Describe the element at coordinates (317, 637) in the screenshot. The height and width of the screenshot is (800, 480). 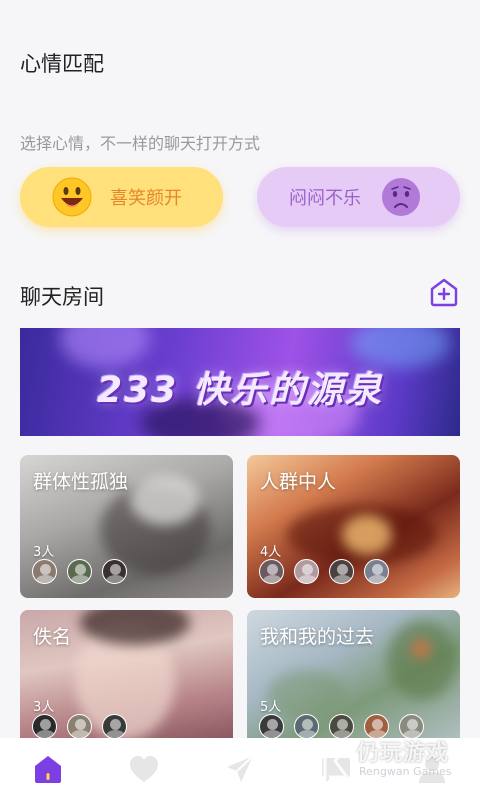
I see `room-name: 我和我的过去` at that location.